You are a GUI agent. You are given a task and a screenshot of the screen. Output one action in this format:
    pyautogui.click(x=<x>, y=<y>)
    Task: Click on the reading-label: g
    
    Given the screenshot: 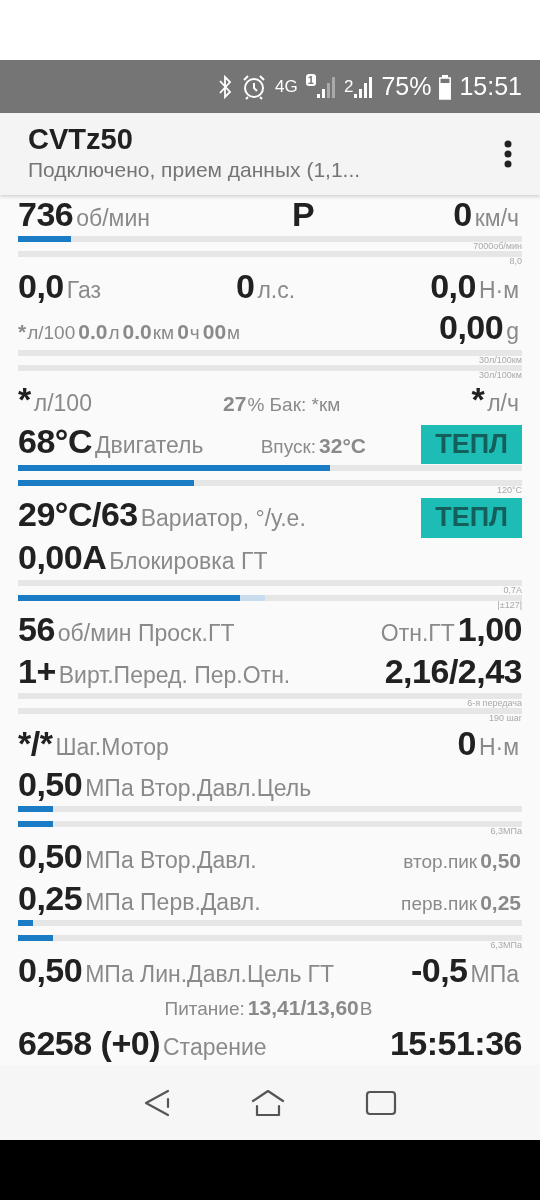 What is the action you would take?
    pyautogui.click(x=512, y=332)
    